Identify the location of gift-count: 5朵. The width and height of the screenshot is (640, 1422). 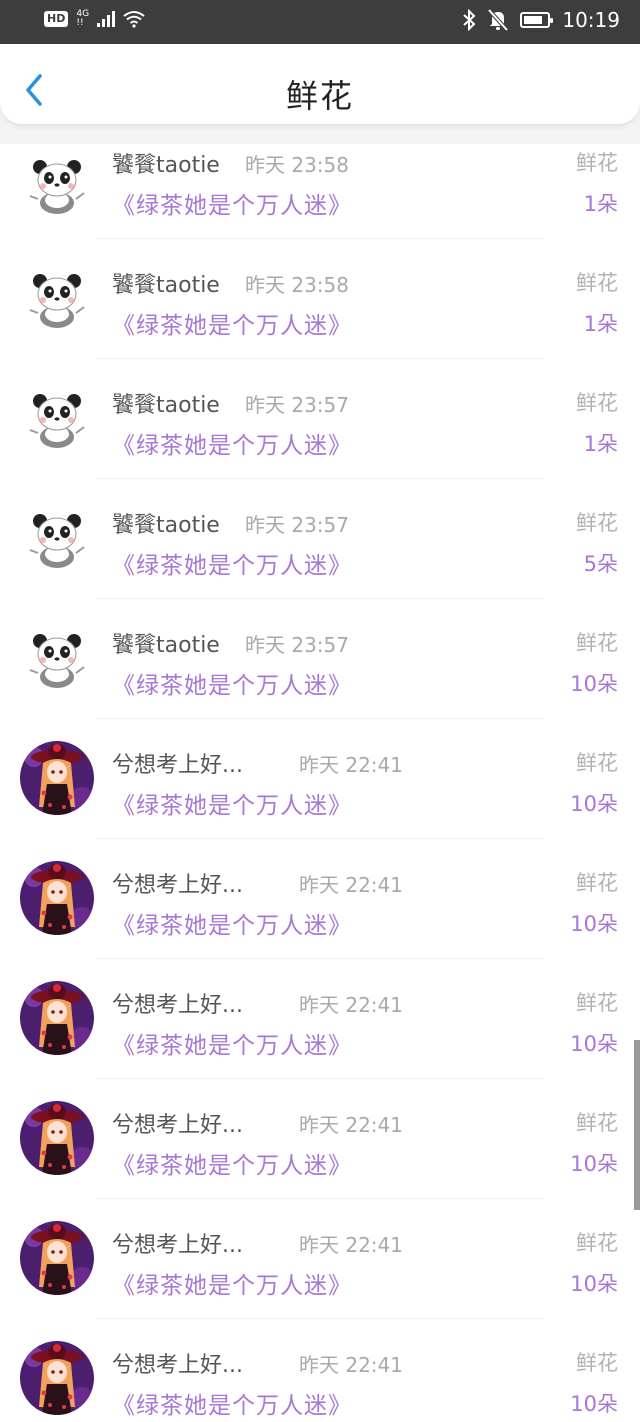
(600, 564).